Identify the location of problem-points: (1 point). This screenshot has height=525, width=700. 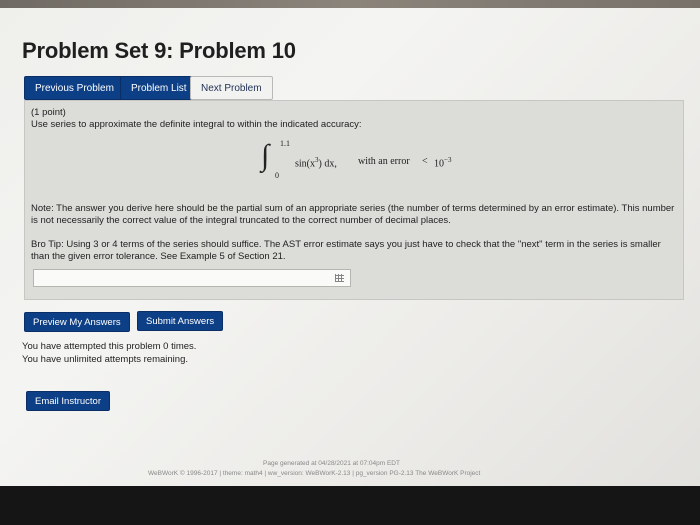
(48, 112).